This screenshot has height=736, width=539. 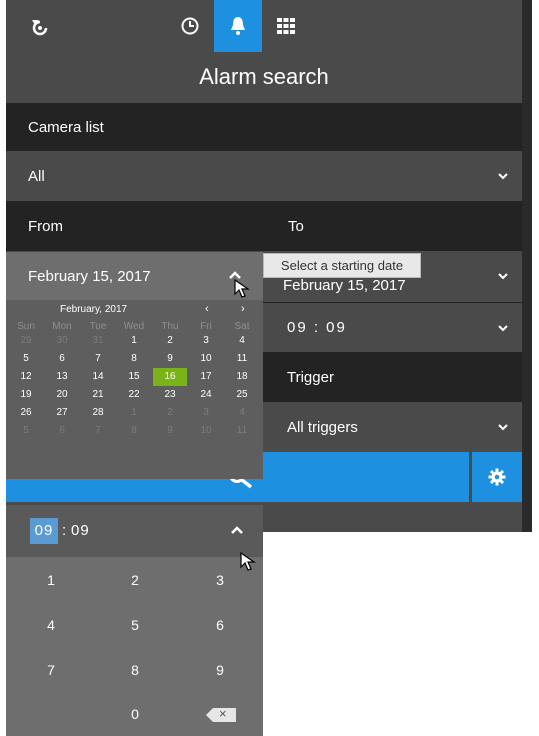 I want to click on camera-list-label-row: Camera list, so click(x=264, y=127).